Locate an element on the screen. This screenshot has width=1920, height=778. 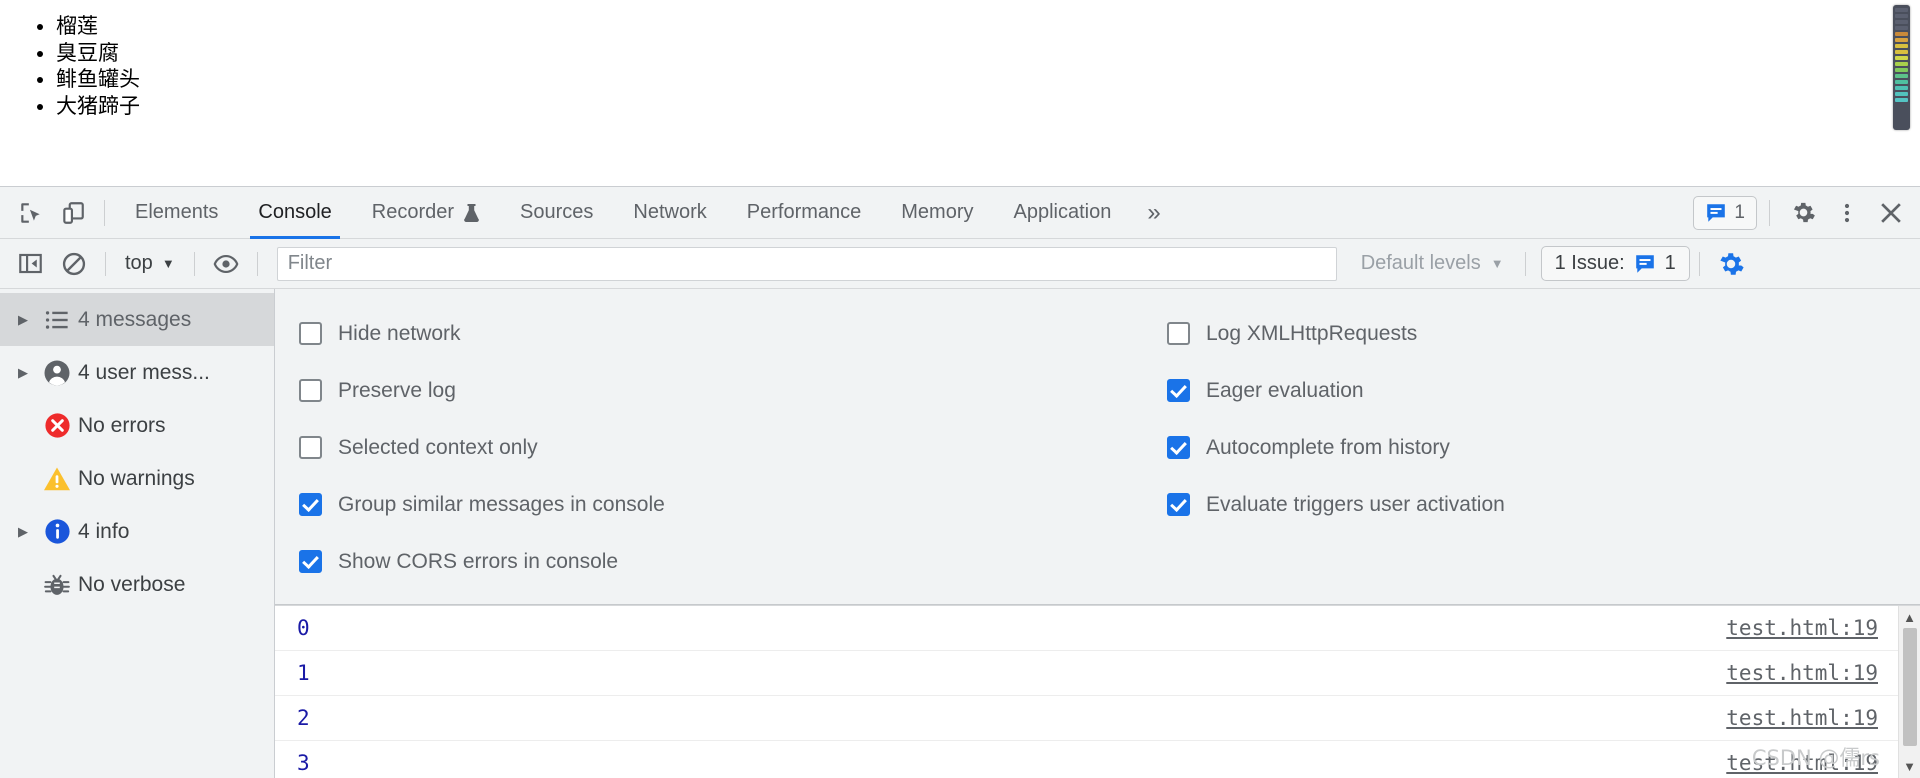
list-icon is located at coordinates (57, 320).